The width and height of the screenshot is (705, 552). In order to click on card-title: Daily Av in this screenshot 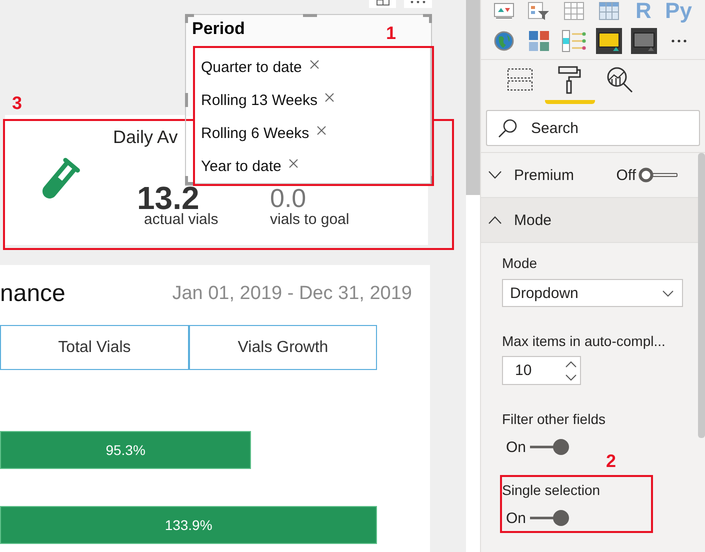, I will do `click(145, 137)`.